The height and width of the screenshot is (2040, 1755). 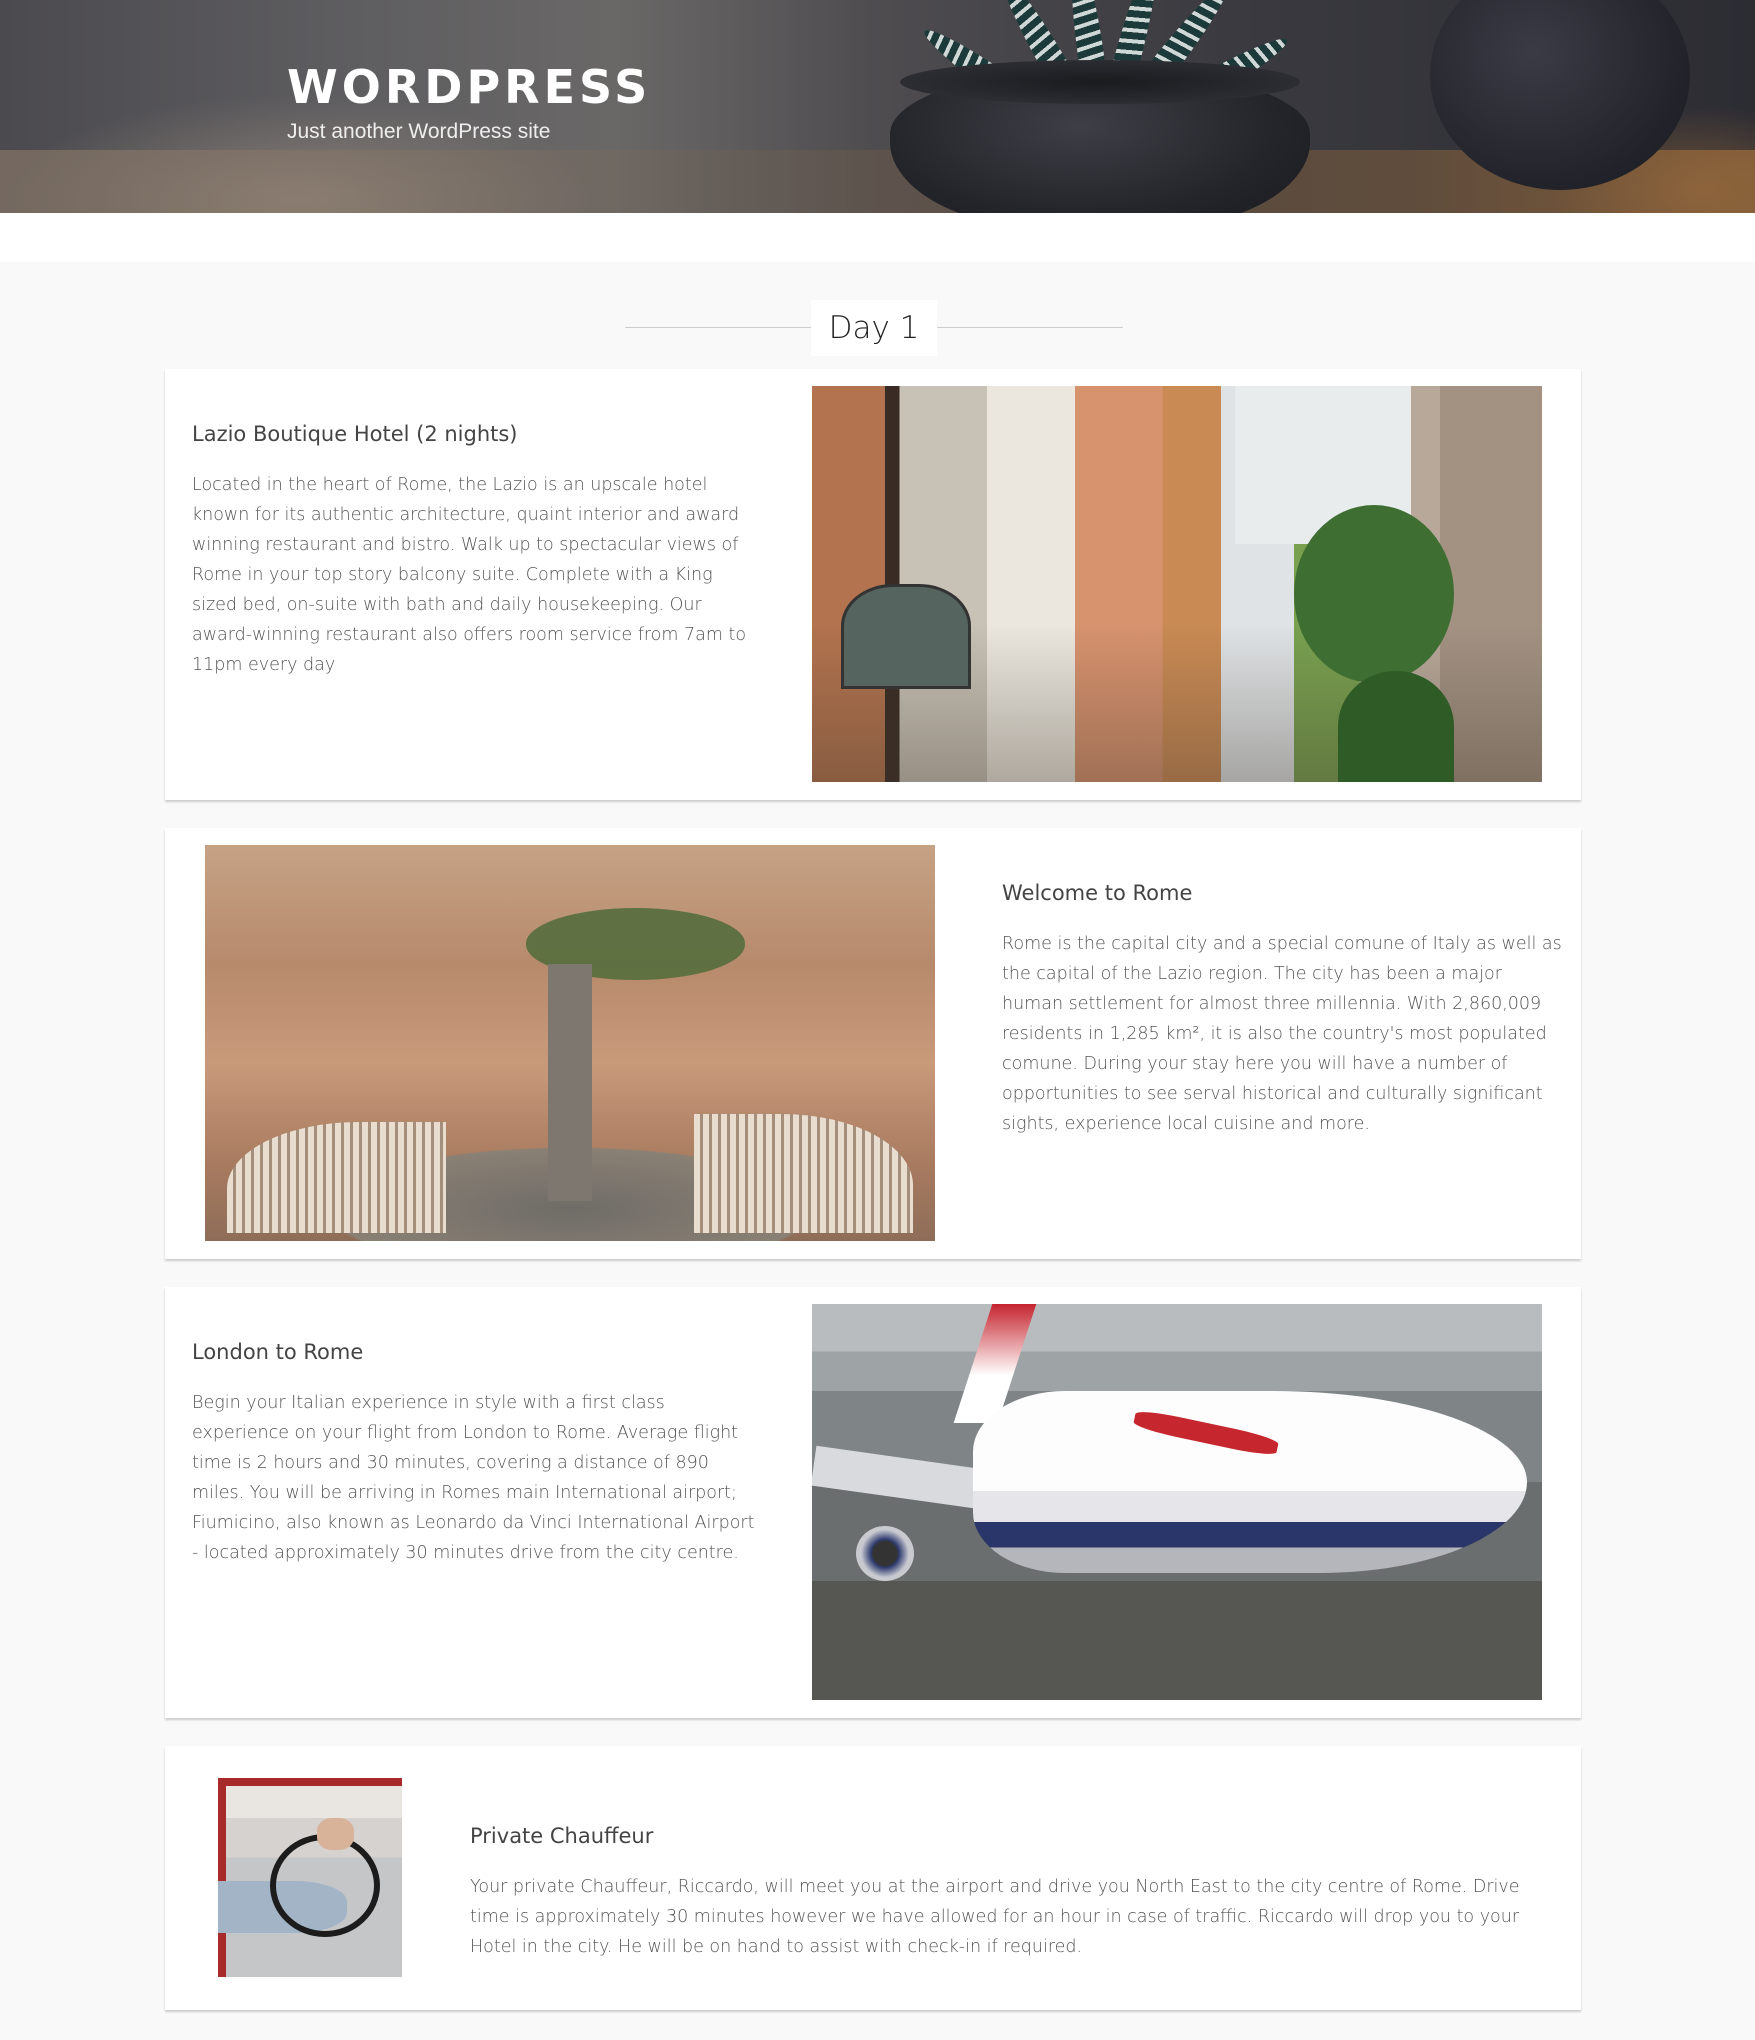 I want to click on vatican-aerial-photo, so click(x=570, y=1043).